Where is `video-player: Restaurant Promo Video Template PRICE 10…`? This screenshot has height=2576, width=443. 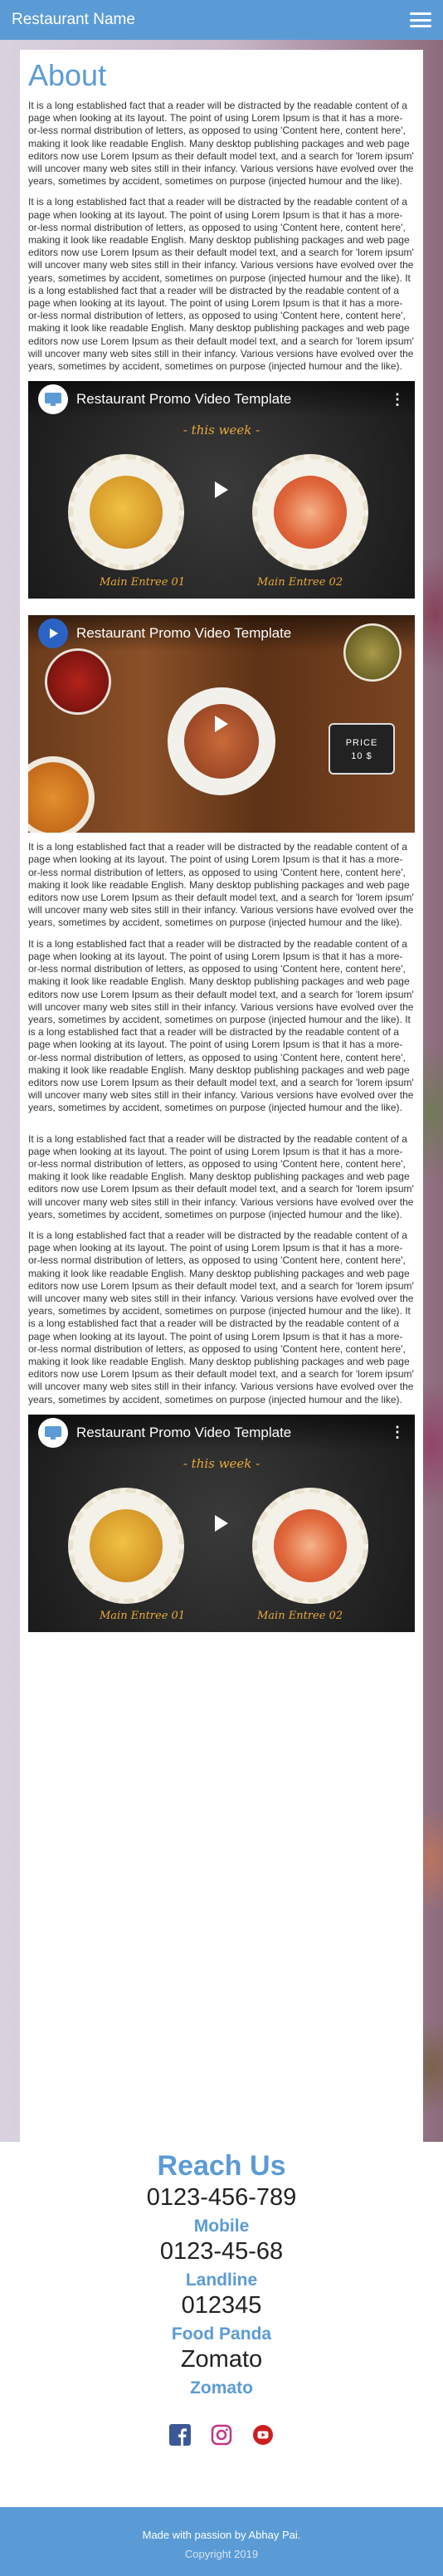
video-player: Restaurant Promo Video Template PRICE 10… is located at coordinates (221, 724).